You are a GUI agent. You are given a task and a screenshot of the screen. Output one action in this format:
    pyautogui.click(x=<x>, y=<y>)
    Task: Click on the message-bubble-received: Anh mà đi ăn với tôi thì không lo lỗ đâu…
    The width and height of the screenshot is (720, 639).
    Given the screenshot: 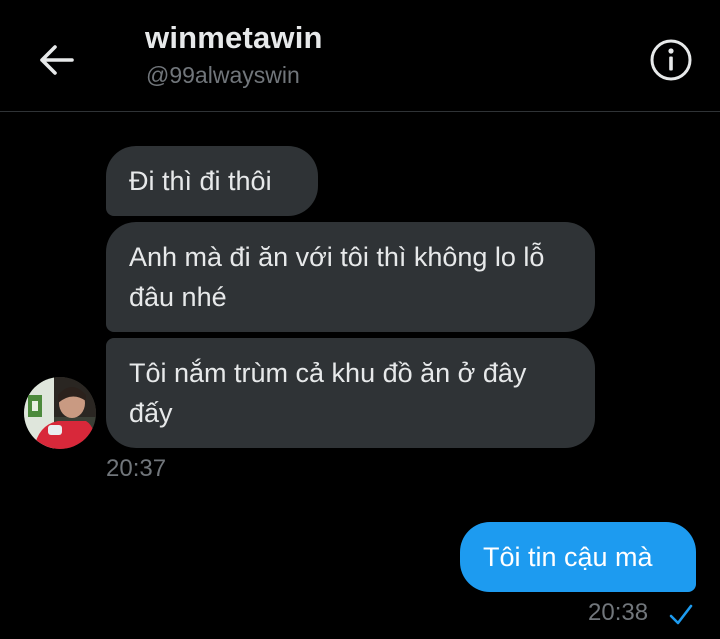 What is the action you would take?
    pyautogui.click(x=350, y=277)
    